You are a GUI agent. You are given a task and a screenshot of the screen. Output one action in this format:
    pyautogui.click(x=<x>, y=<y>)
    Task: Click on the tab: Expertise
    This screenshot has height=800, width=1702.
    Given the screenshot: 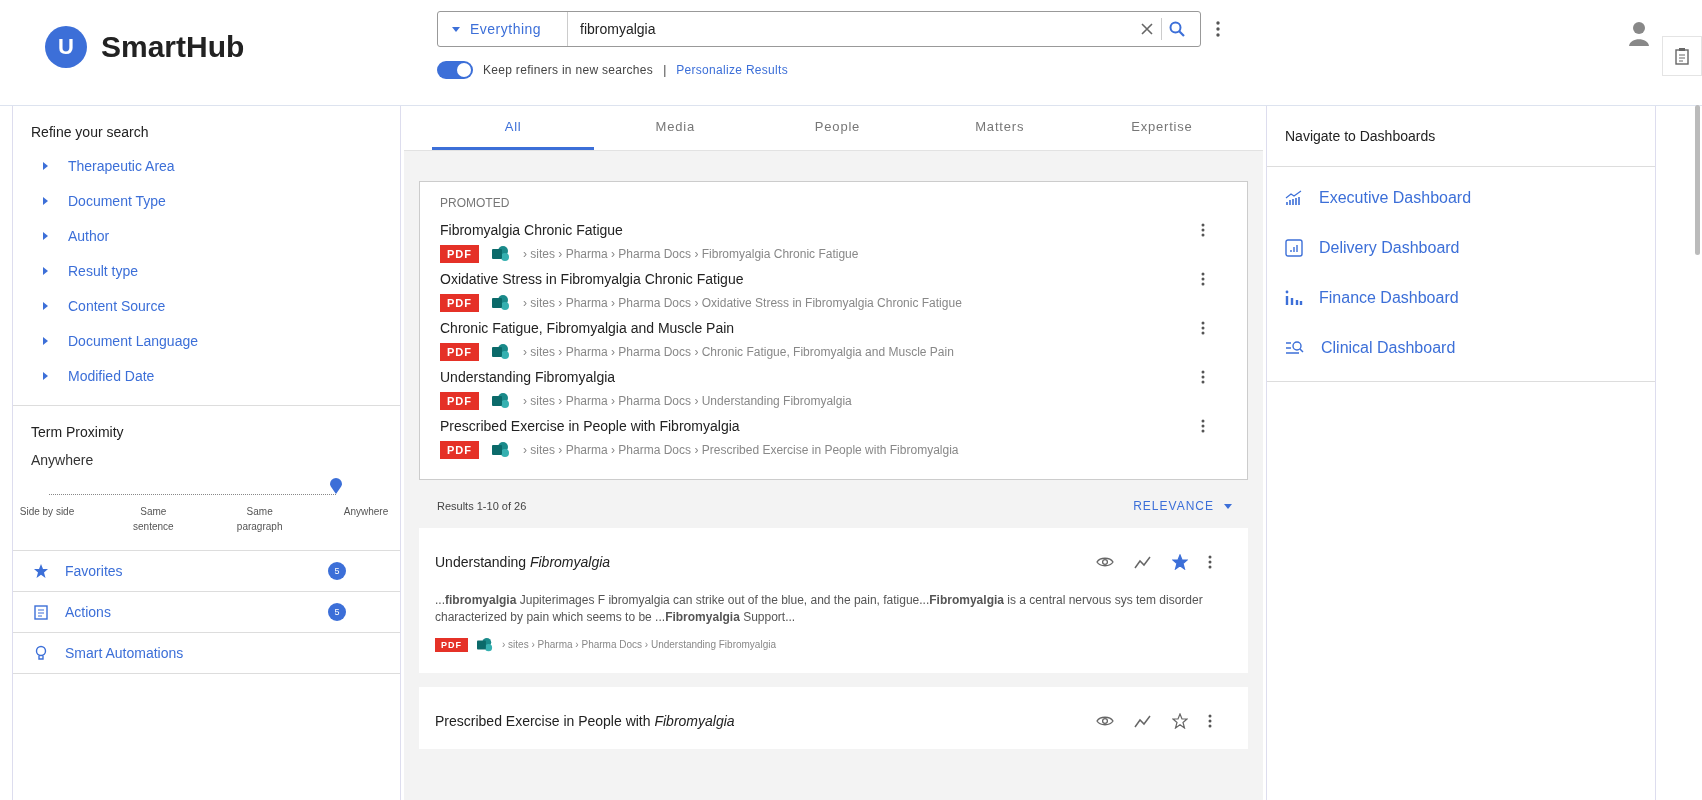 What is the action you would take?
    pyautogui.click(x=1161, y=128)
    